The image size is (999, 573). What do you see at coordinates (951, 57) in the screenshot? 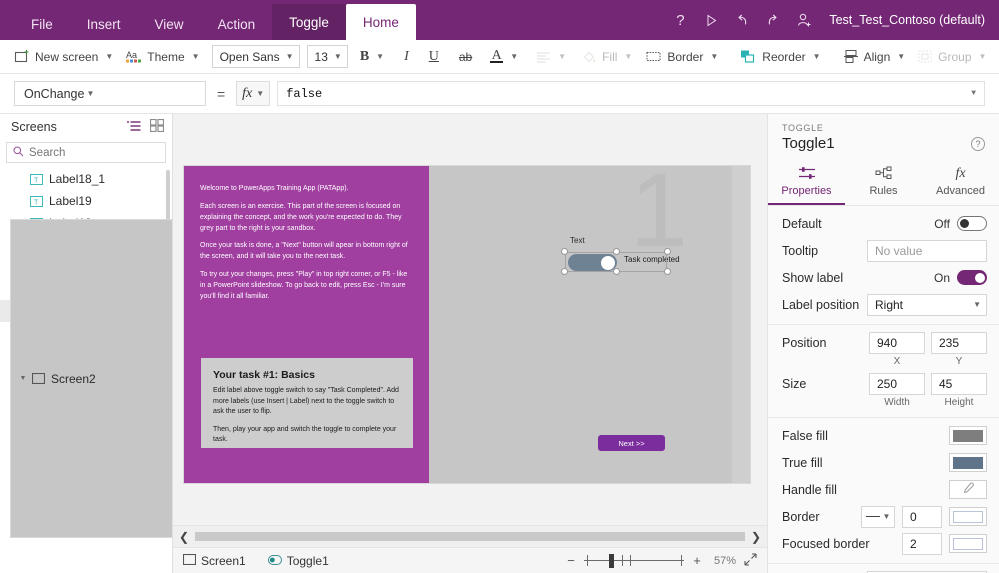
I see `group-button: Group ▼` at bounding box center [951, 57].